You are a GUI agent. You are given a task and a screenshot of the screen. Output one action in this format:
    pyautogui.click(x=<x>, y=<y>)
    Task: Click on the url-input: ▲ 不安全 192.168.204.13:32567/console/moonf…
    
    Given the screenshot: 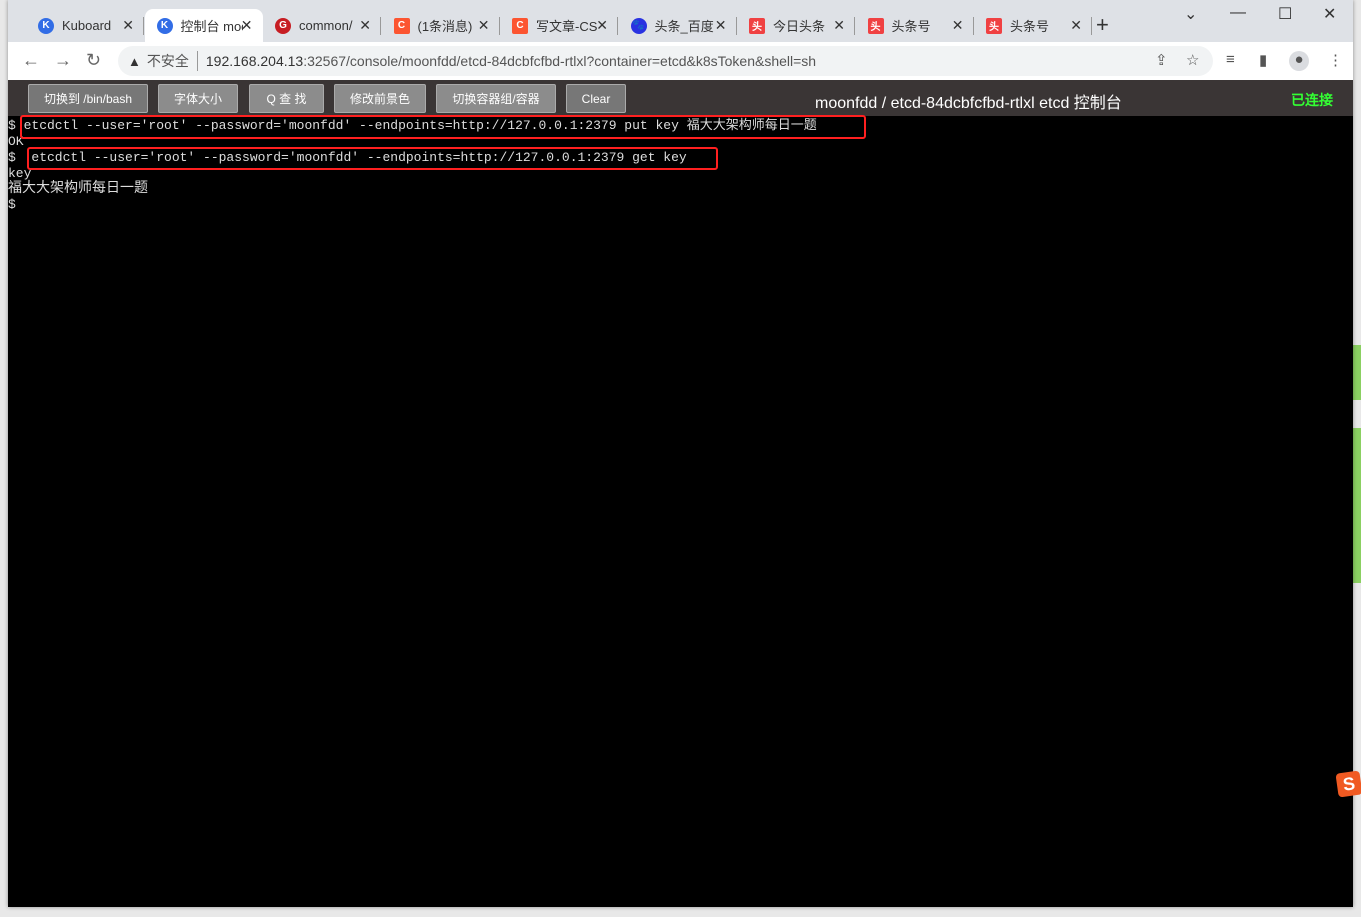 What is the action you would take?
    pyautogui.click(x=665, y=61)
    